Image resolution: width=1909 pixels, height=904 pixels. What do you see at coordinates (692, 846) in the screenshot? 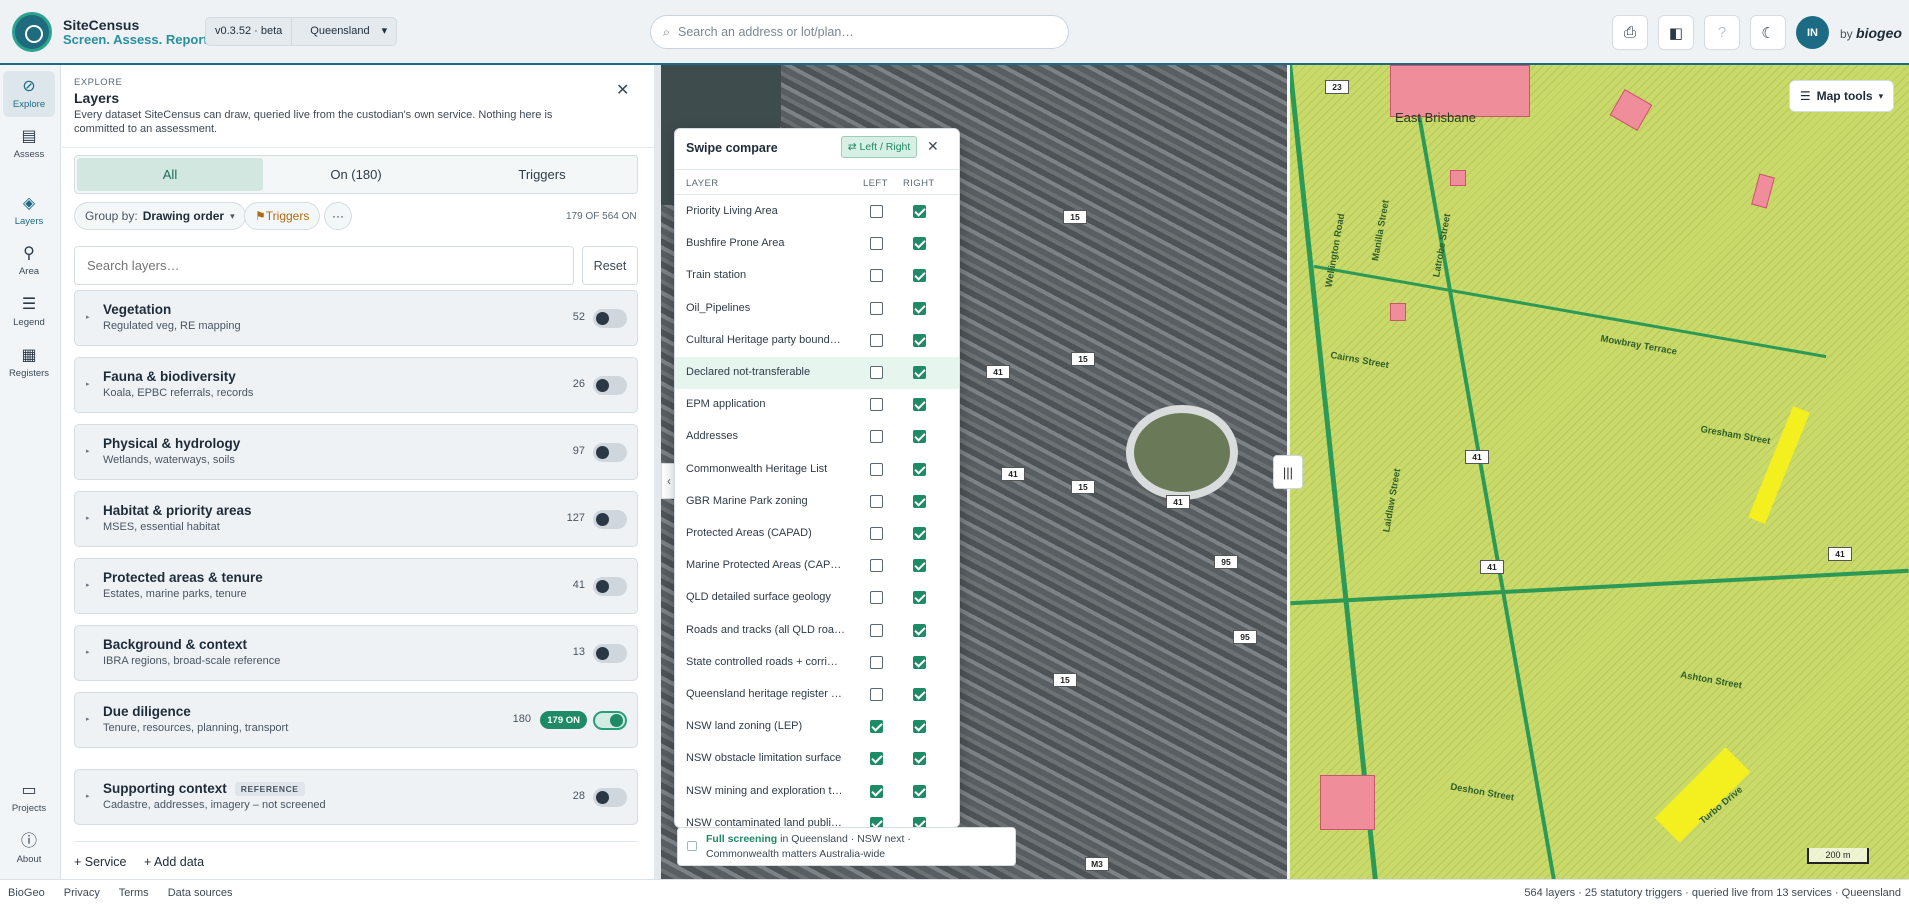
I see `note-checkbox` at bounding box center [692, 846].